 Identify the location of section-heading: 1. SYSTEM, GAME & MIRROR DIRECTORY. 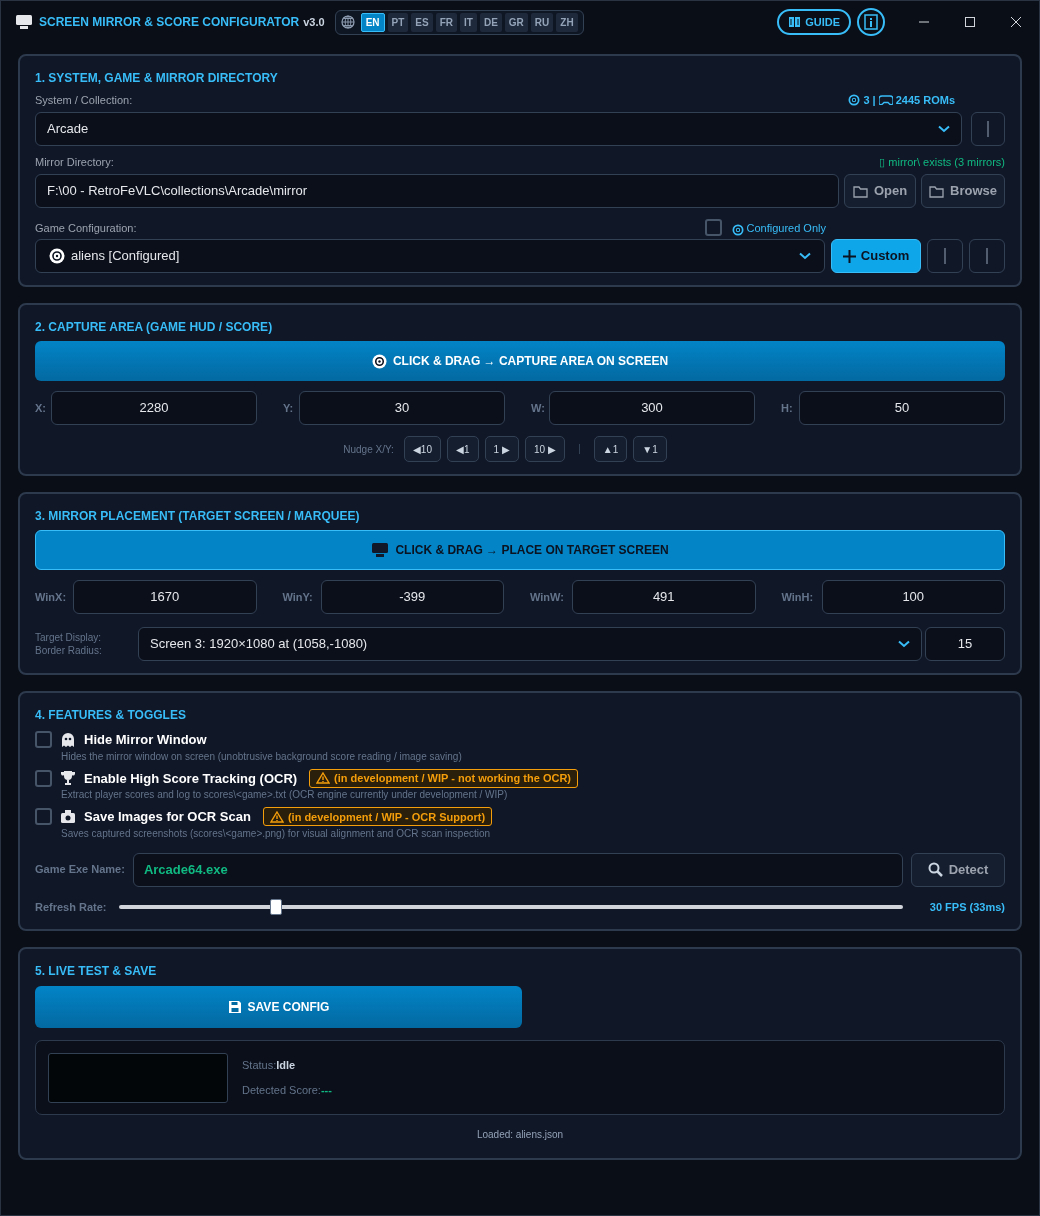
(157, 78).